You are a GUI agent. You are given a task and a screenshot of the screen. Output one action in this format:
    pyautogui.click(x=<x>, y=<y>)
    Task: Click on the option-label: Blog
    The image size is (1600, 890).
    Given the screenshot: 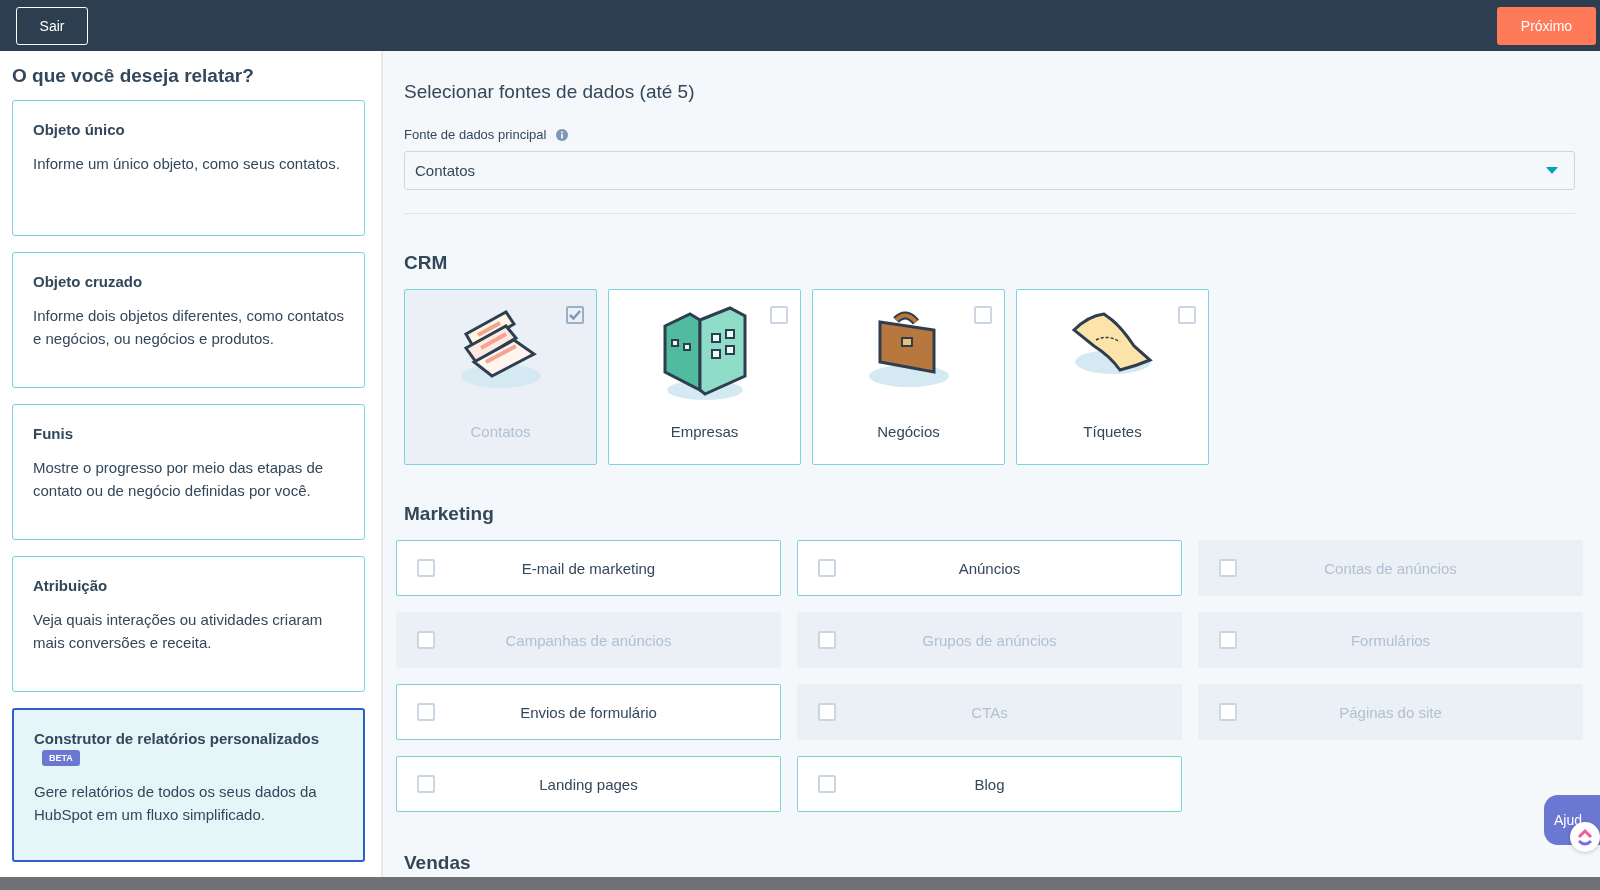 What is the action you would take?
    pyautogui.click(x=989, y=784)
    